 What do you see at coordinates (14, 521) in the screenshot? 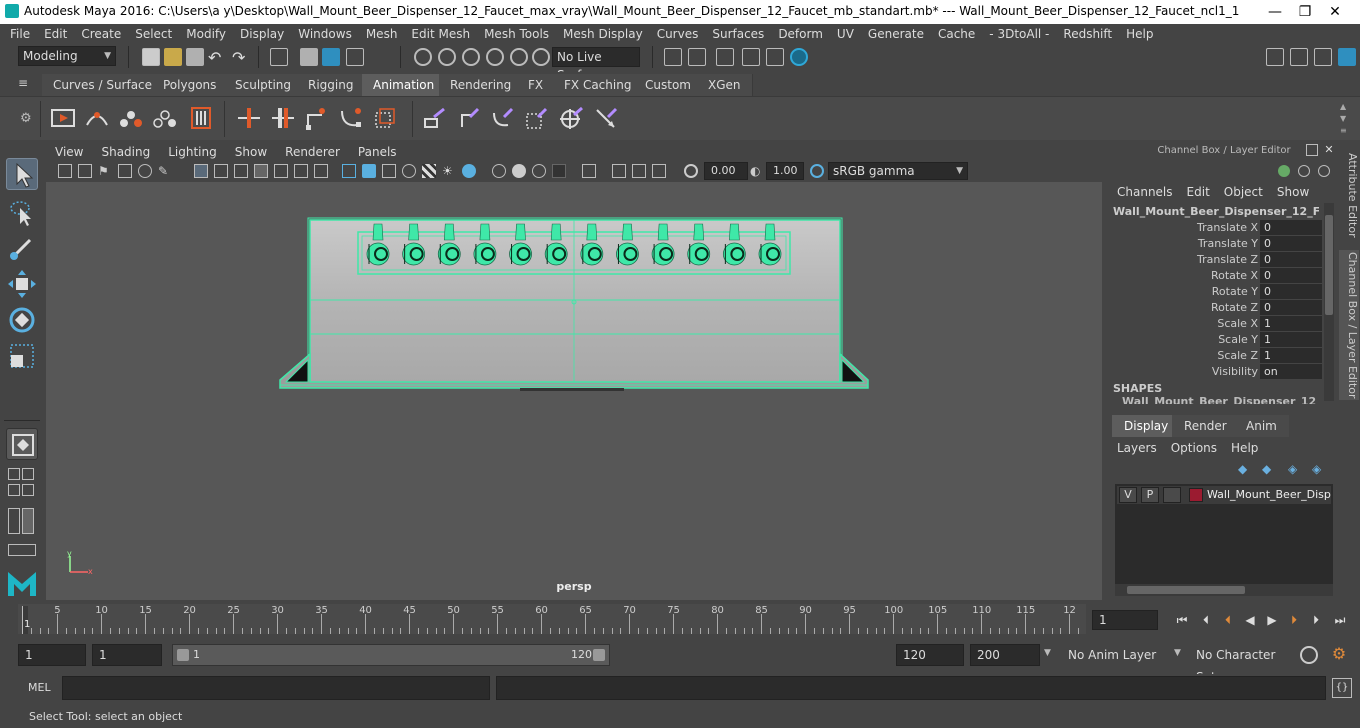
I see `outliner-persp-layout-icon` at bounding box center [14, 521].